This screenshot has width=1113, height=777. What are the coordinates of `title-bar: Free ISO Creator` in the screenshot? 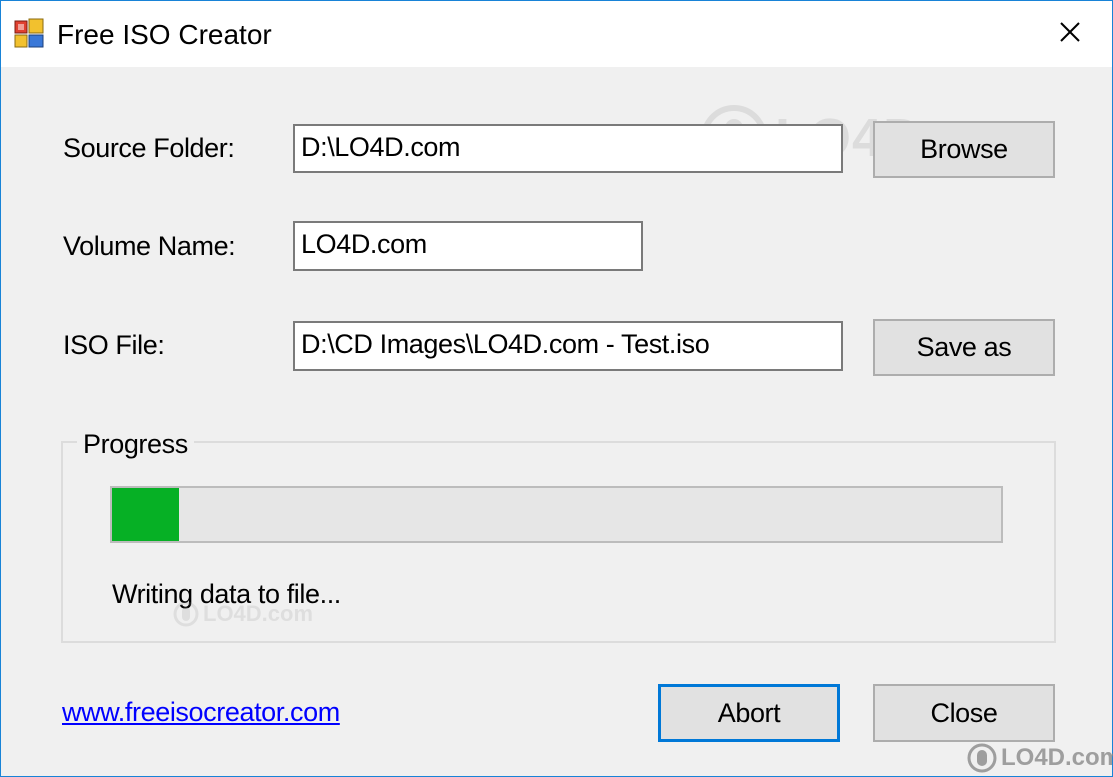 It's located at (556, 34).